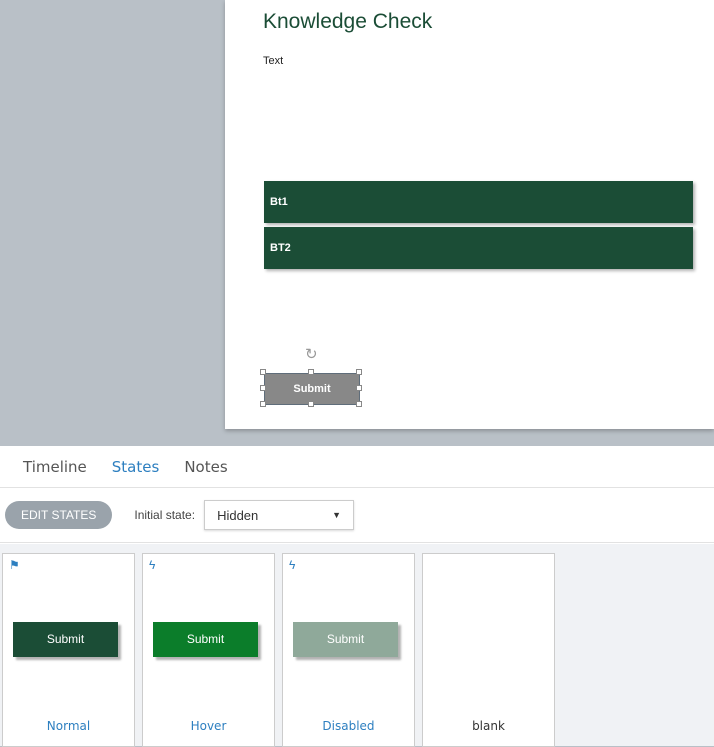 Image resolution: width=714 pixels, height=747 pixels. I want to click on state-card-normal: ⚑ Submit Normal, so click(68, 650).